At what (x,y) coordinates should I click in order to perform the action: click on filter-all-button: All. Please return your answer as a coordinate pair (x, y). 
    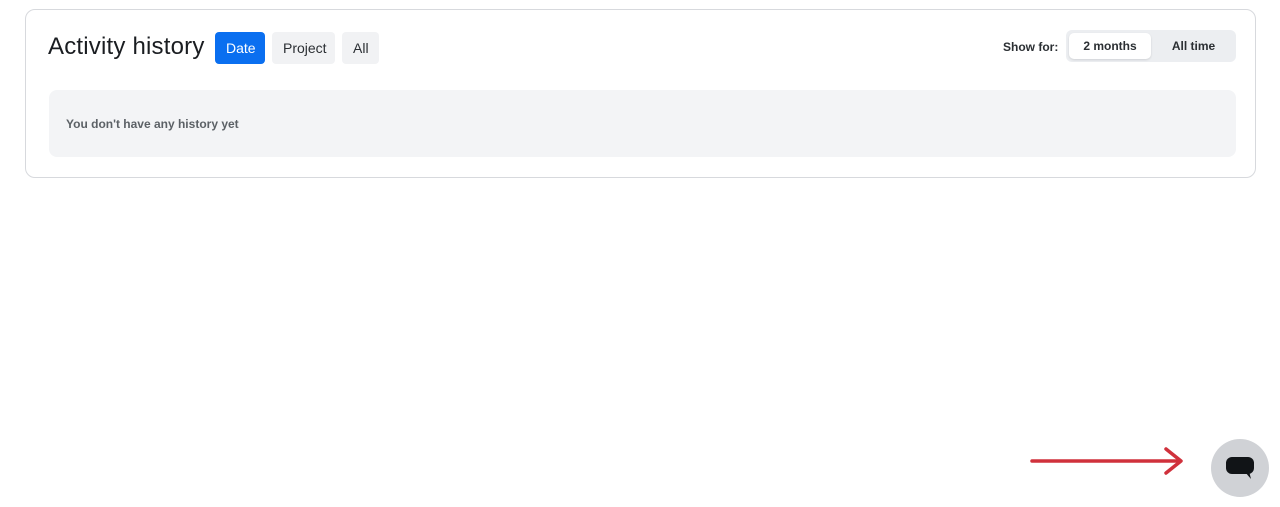
    Looking at the image, I should click on (360, 48).